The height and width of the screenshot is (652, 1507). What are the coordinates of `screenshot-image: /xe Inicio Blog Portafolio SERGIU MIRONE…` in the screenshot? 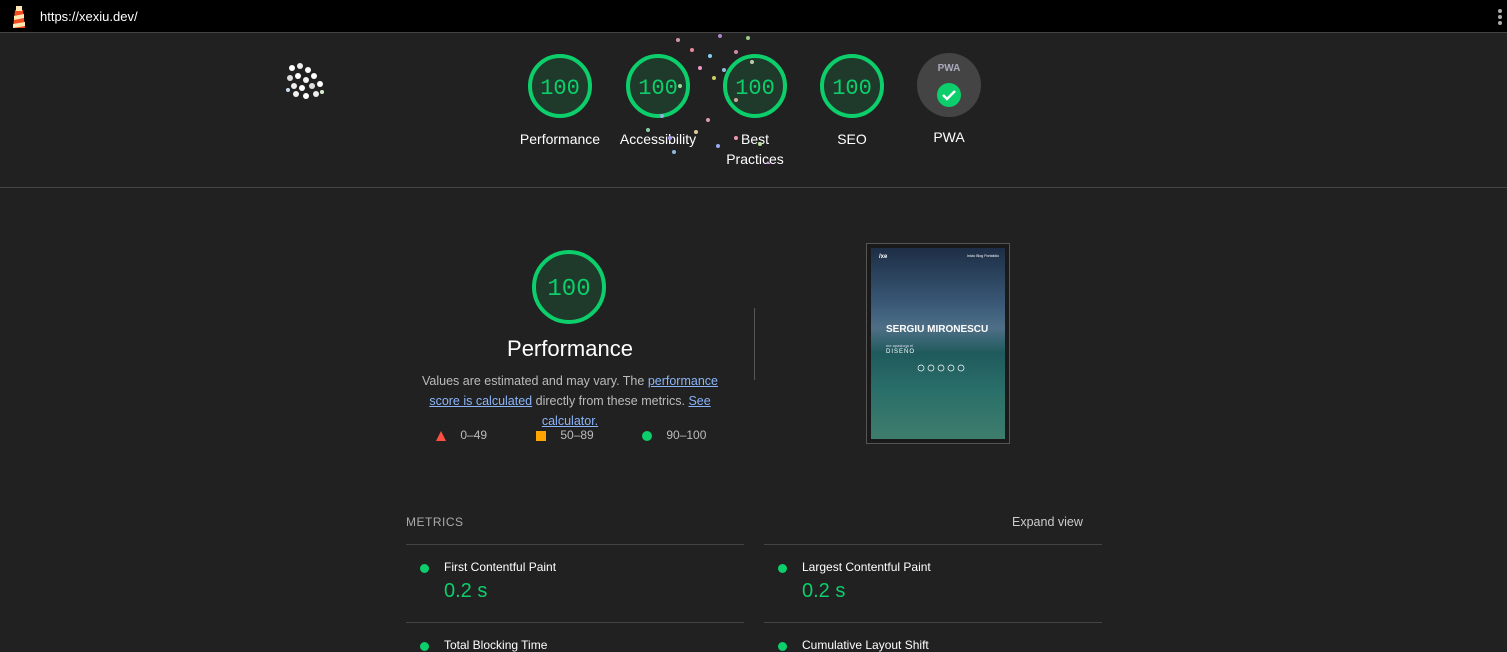 It's located at (938, 343).